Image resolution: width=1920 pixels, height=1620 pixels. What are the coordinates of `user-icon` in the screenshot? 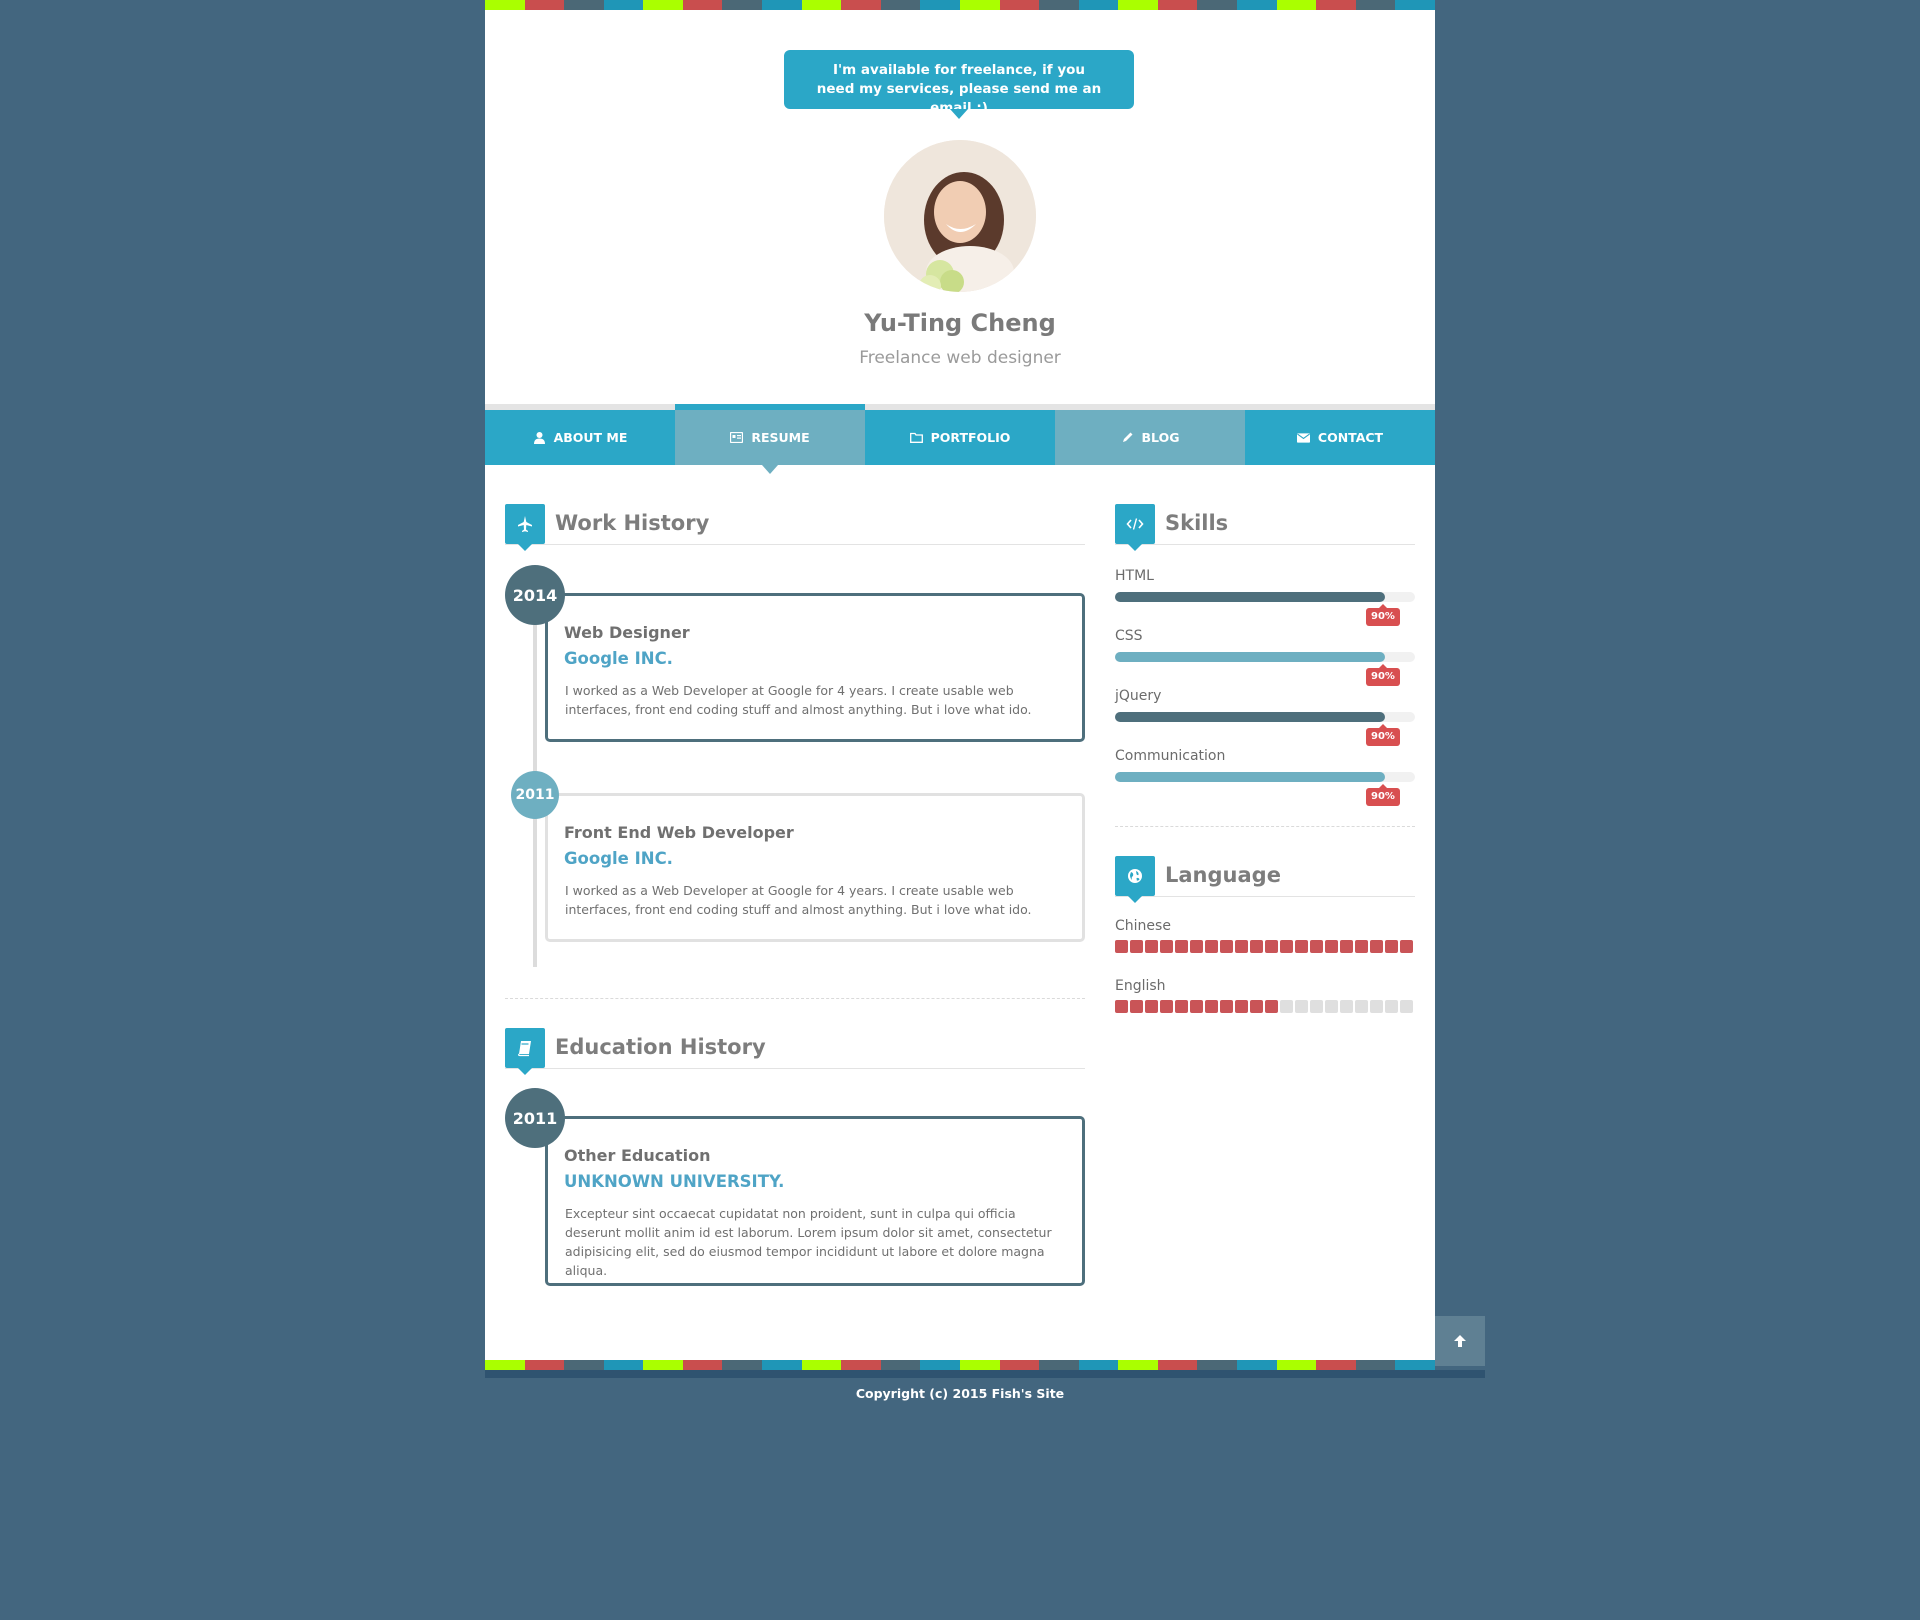 It's located at (539, 437).